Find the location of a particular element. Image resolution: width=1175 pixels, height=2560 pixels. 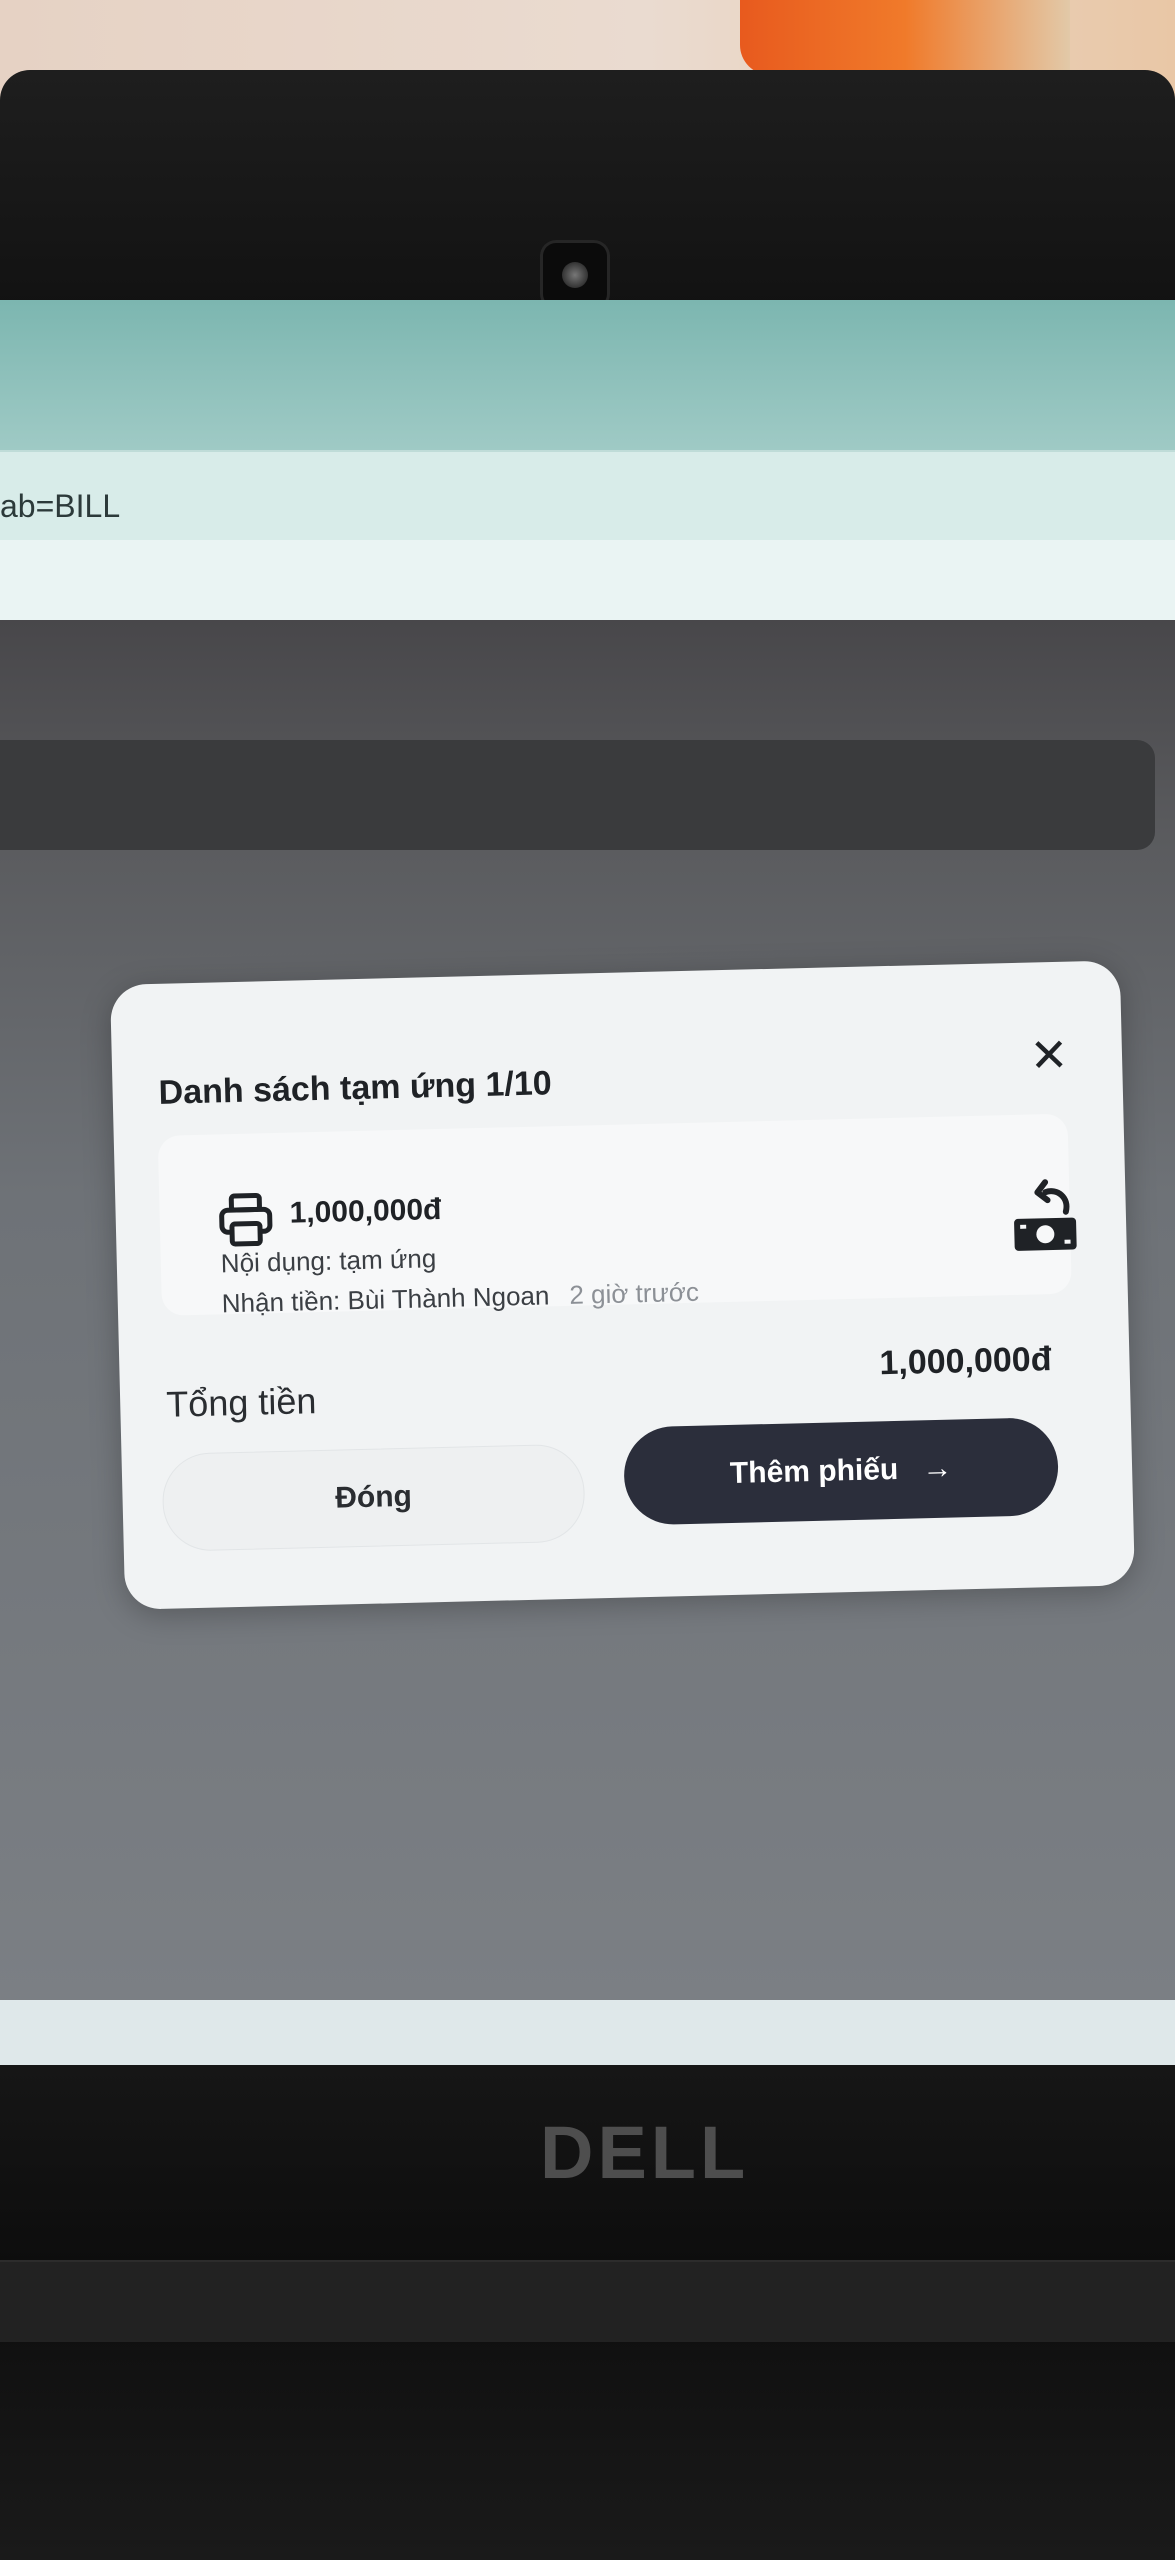

brand-logo: DELL is located at coordinates (645, 2152).